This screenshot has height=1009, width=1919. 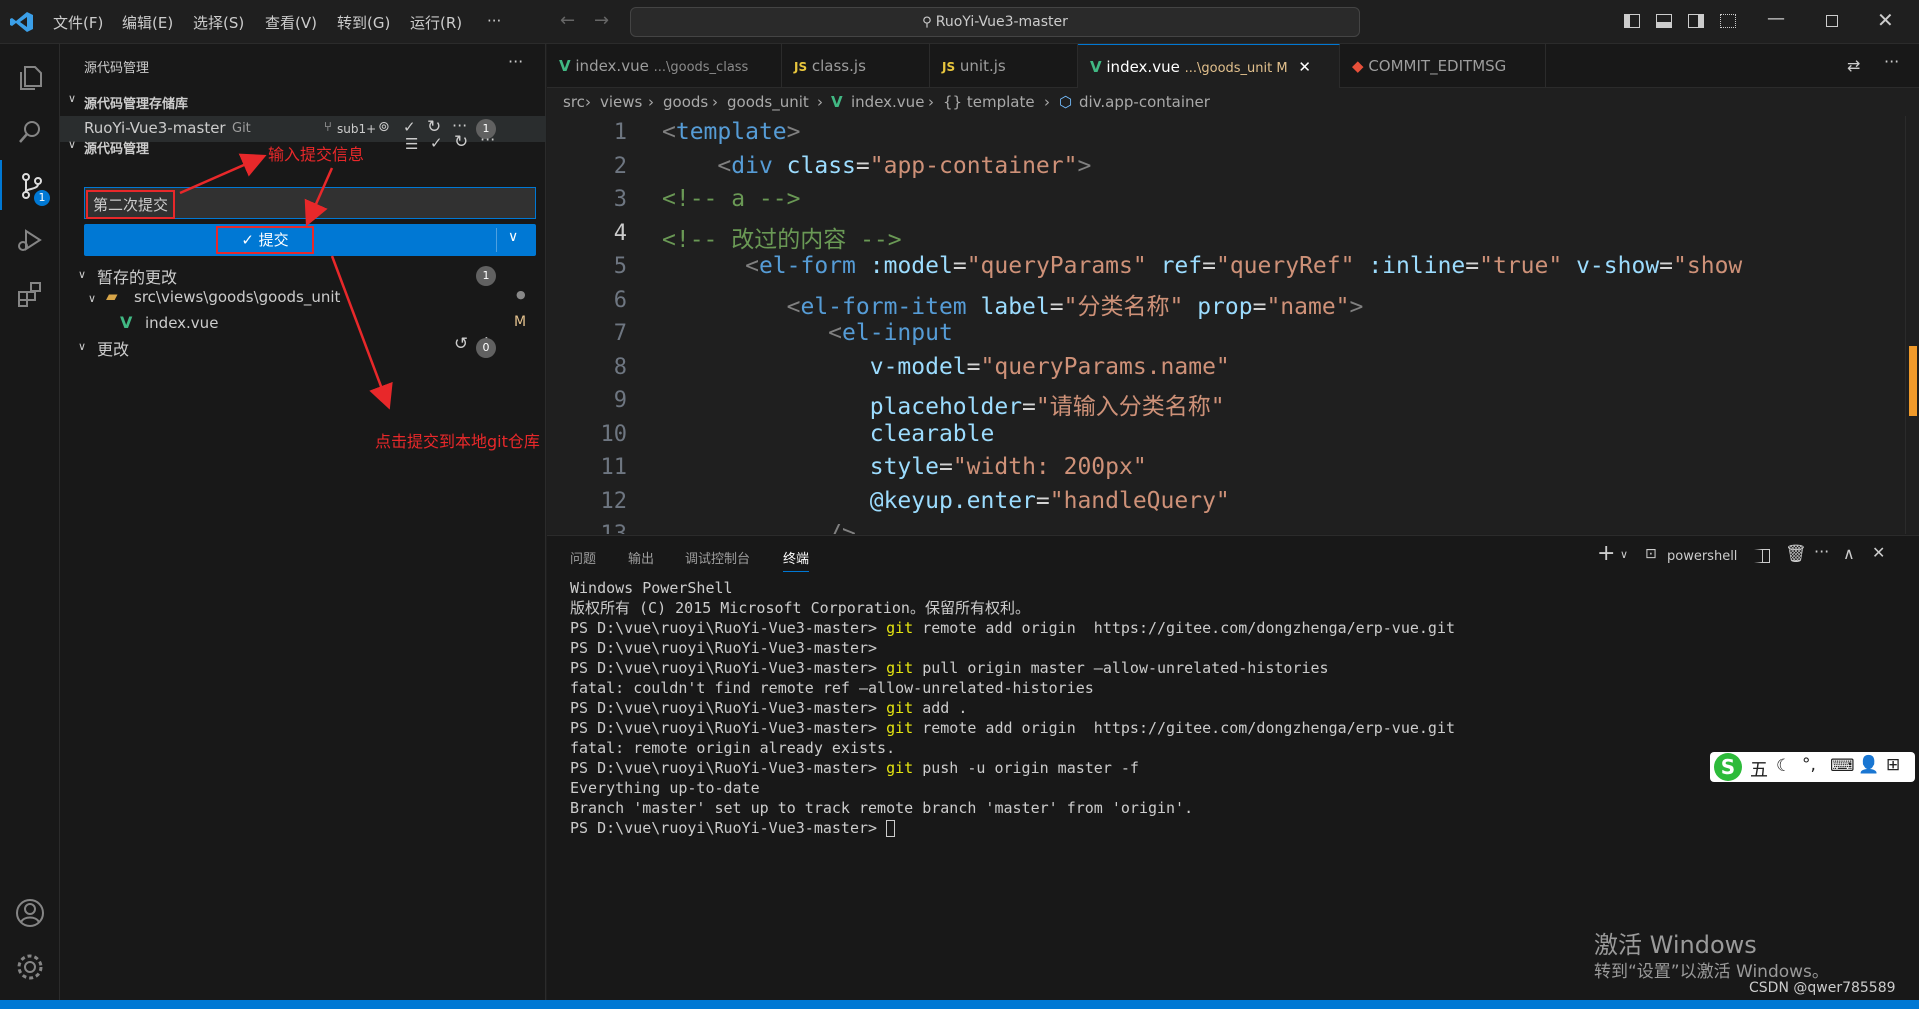 I want to click on tab-label: unit.js, so click(x=982, y=66).